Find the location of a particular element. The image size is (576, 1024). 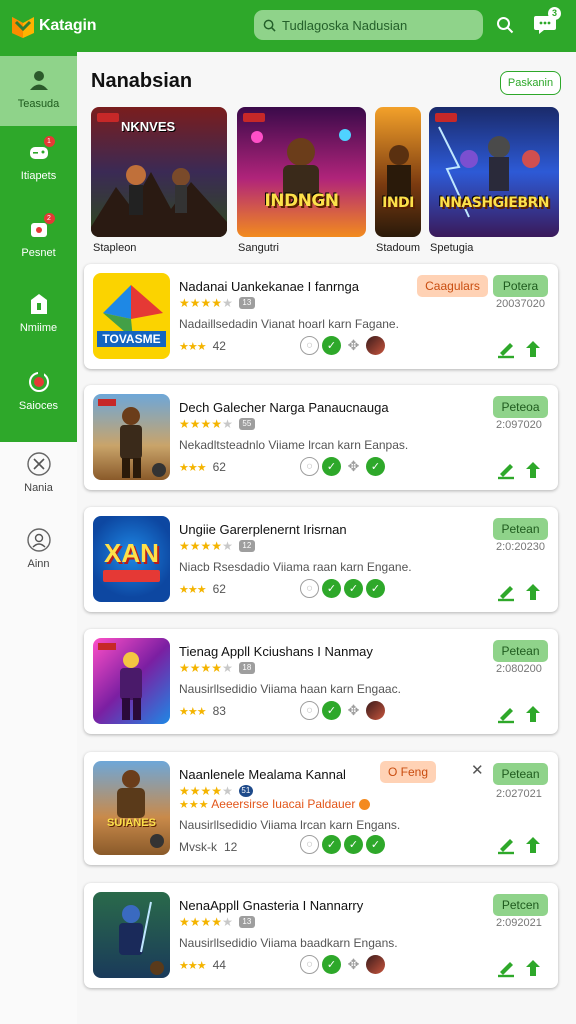

rating-row: ★★★ 83 is located at coordinates (202, 711).